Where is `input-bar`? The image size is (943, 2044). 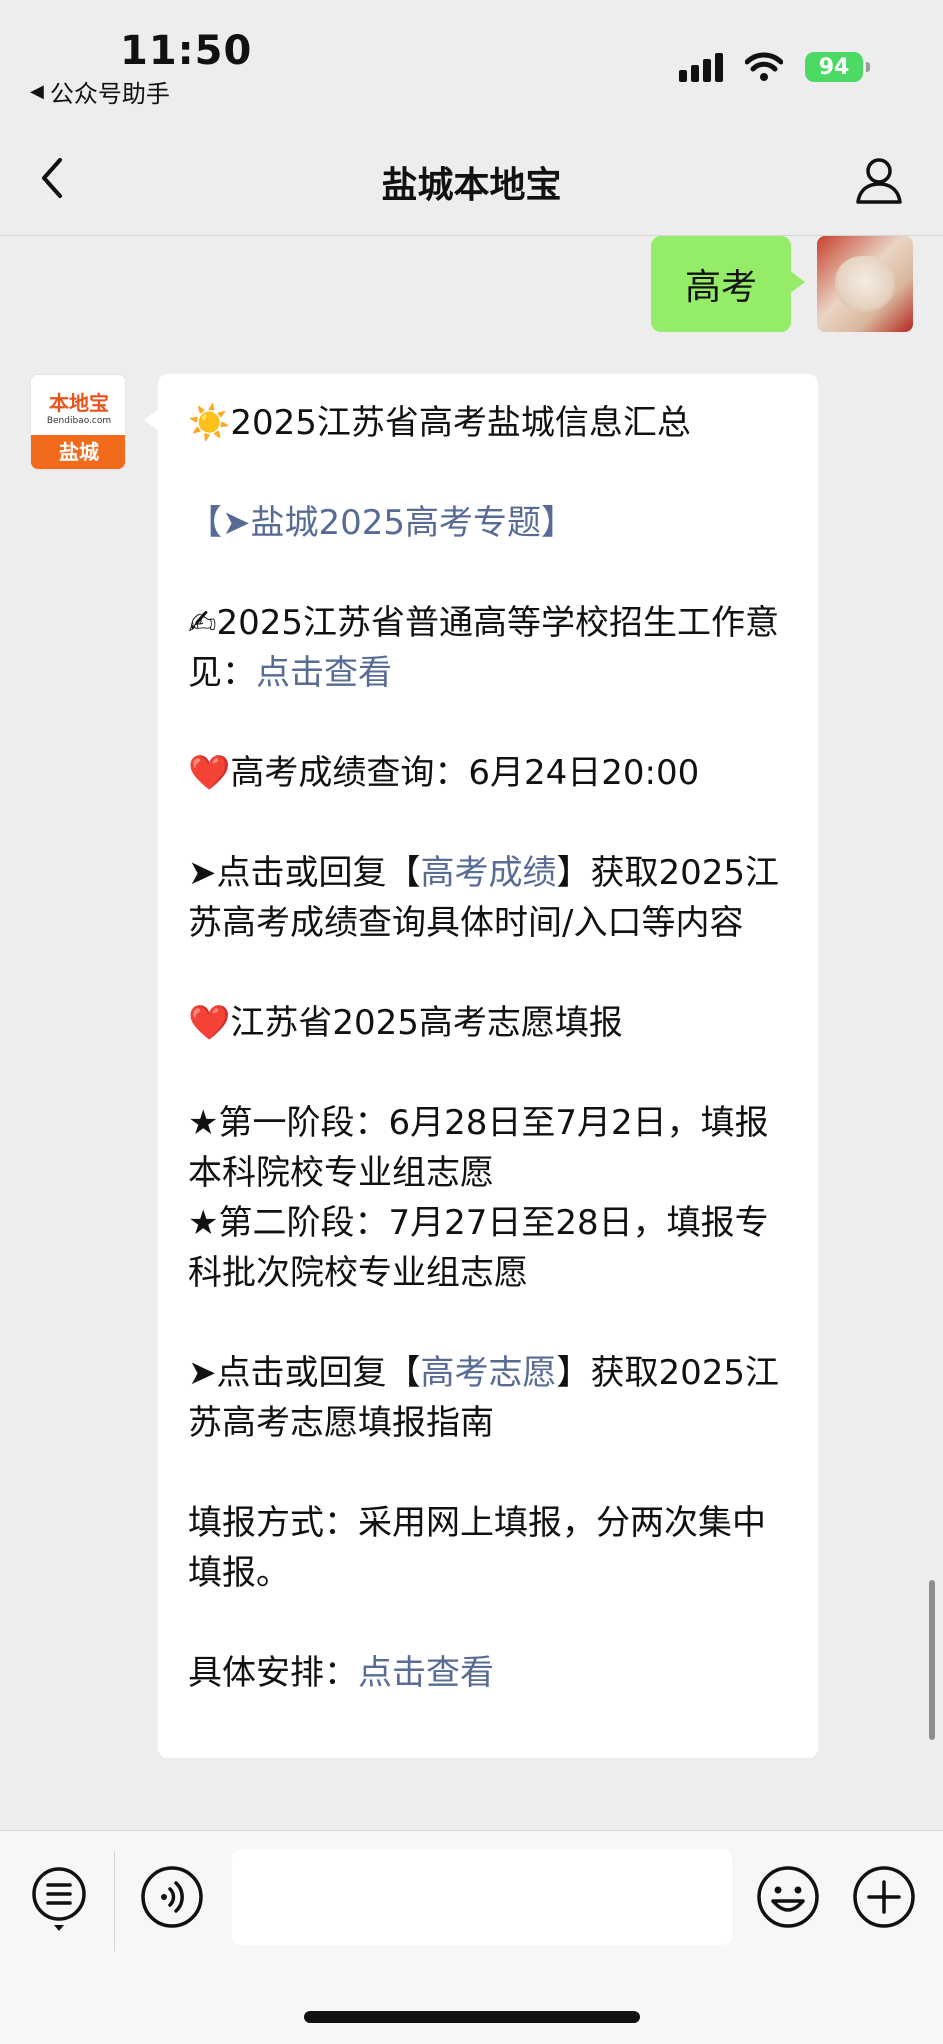
input-bar is located at coordinates (471, 1937).